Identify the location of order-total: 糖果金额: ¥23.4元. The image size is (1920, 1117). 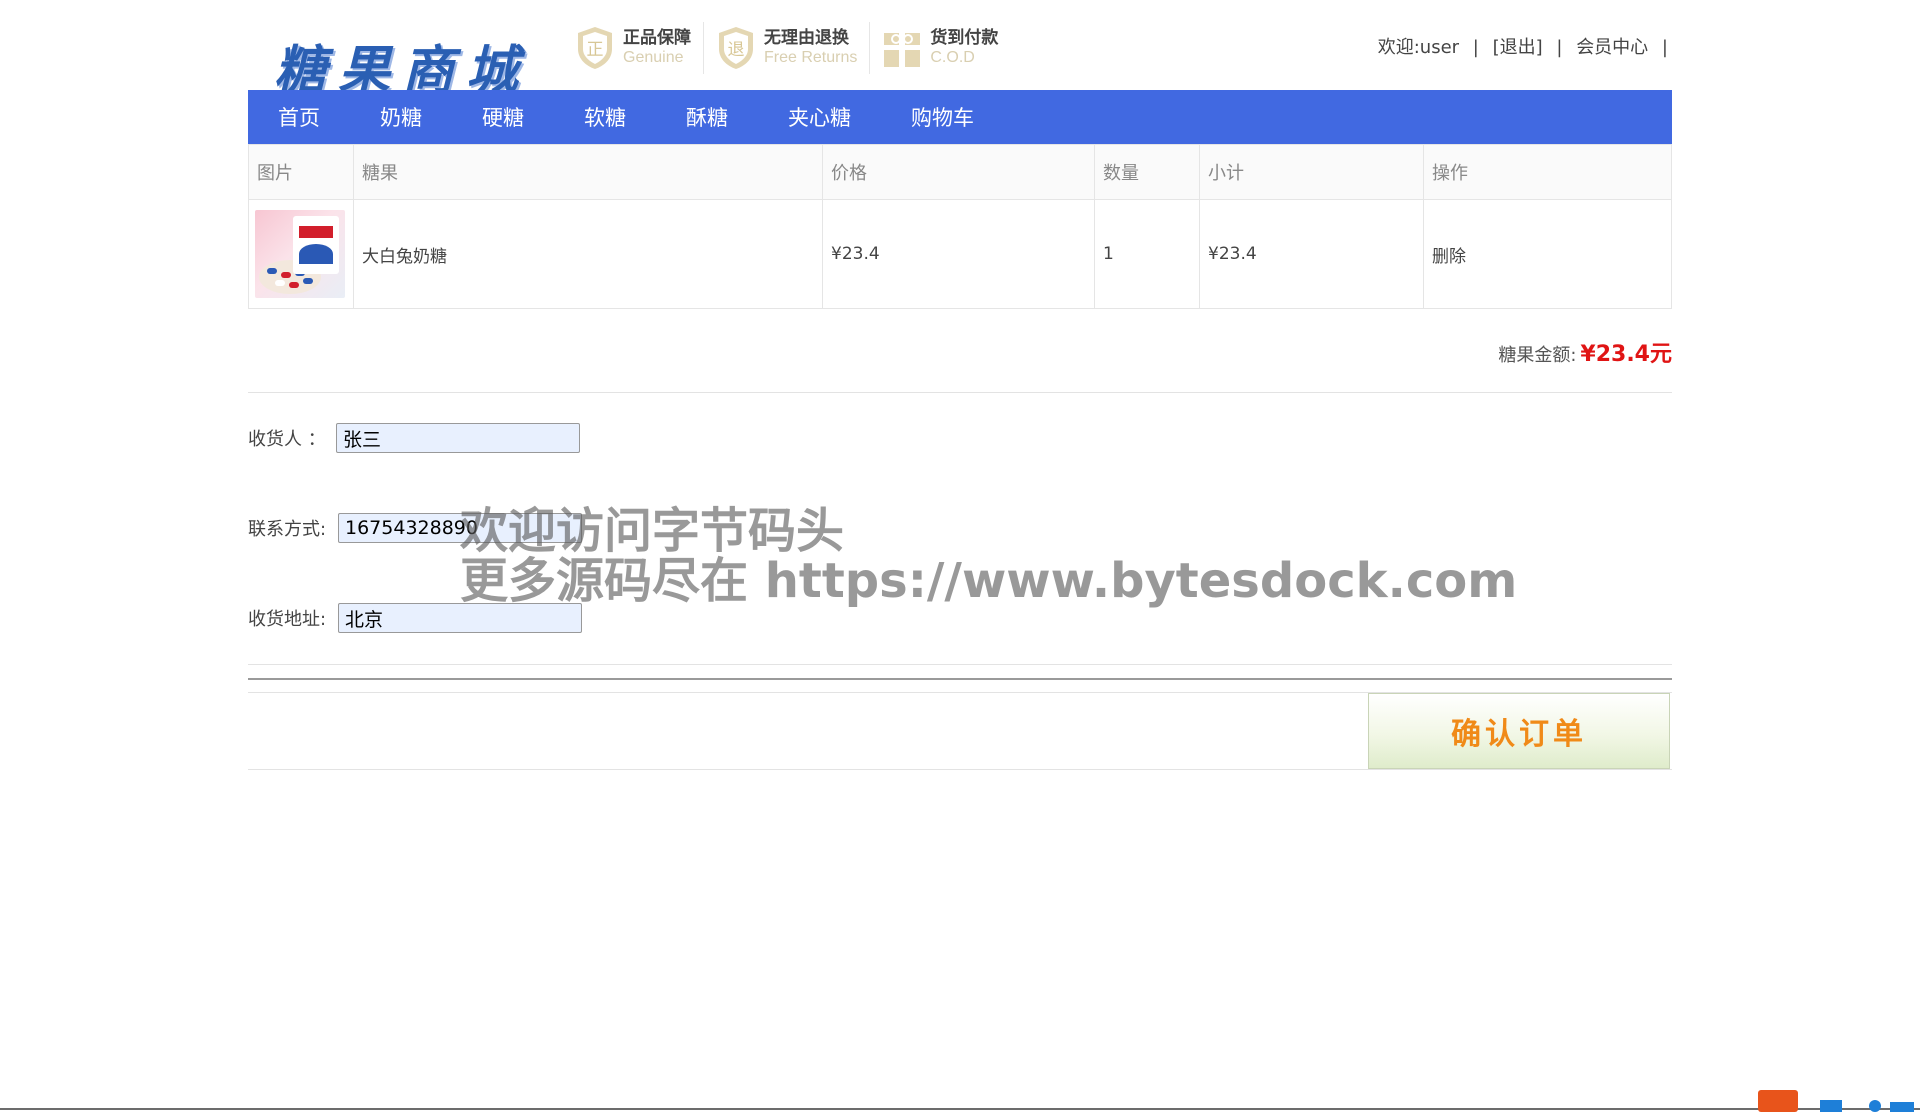
(1585, 352).